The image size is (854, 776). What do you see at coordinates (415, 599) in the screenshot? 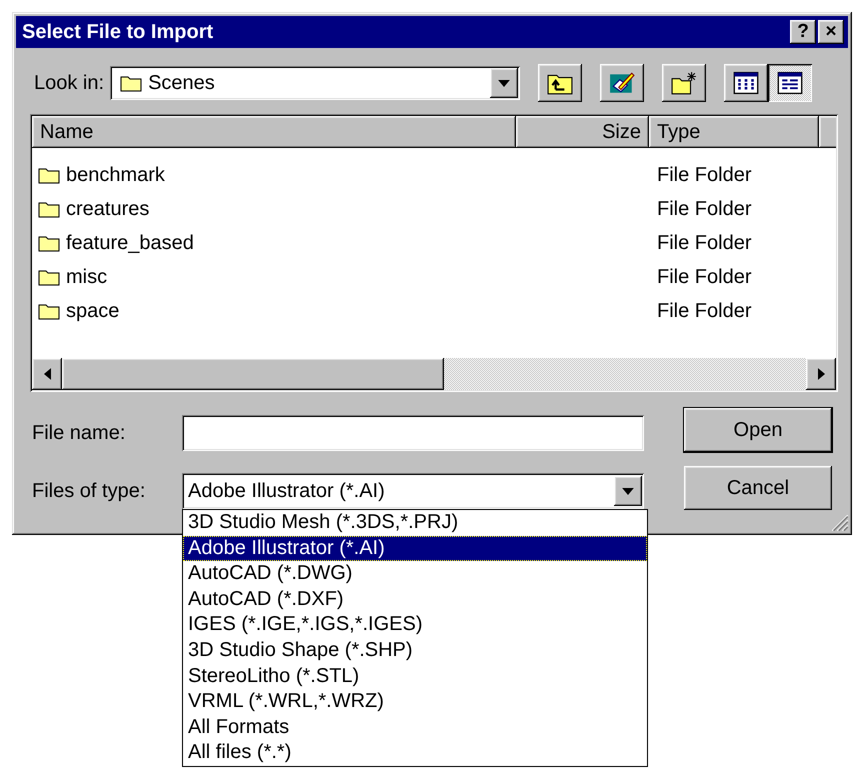
I see `file-type-option: AutoCAD (*.DXF)` at bounding box center [415, 599].